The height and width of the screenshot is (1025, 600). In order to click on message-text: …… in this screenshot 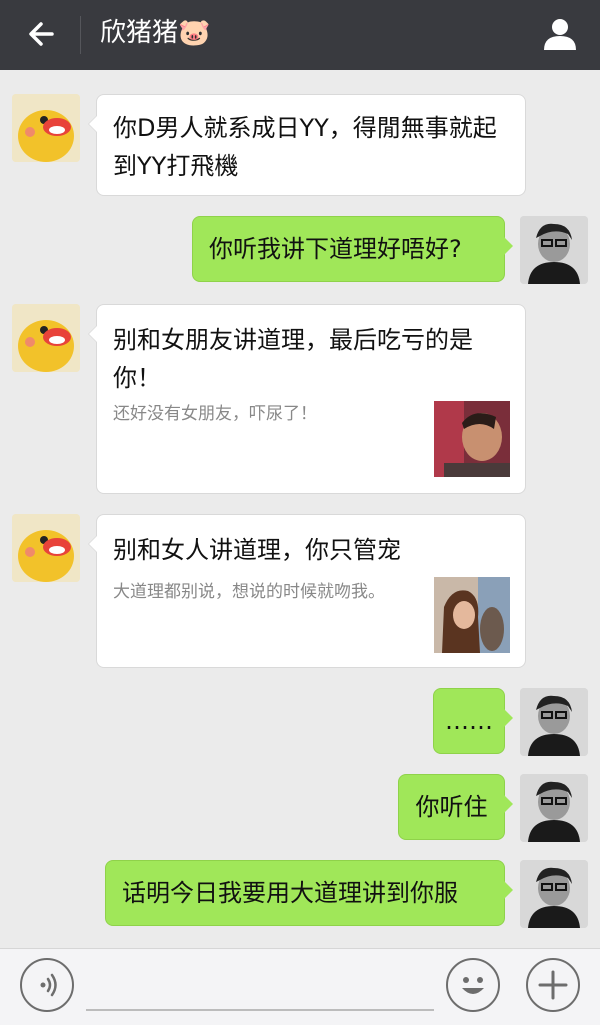, I will do `click(469, 721)`.